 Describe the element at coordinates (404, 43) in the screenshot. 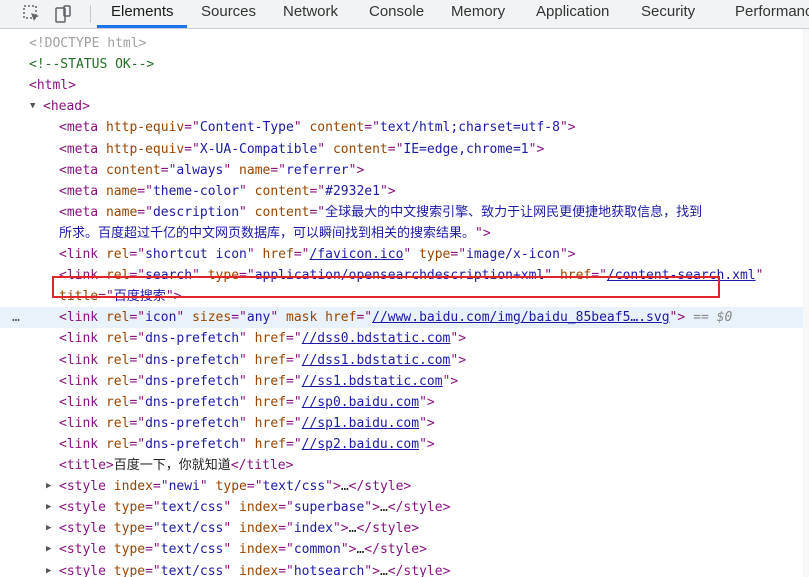

I see `dom-node-line: <!DOCTYPE html>` at that location.